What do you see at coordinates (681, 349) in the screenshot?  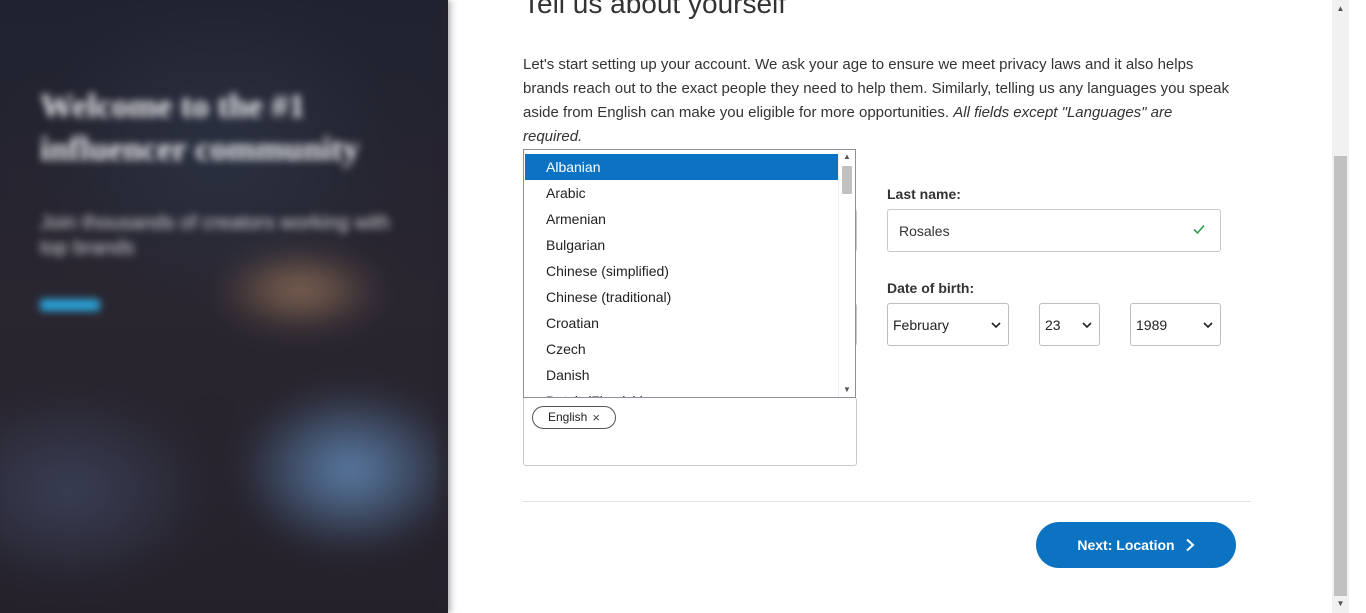 I see `dropdown-option: Czech` at bounding box center [681, 349].